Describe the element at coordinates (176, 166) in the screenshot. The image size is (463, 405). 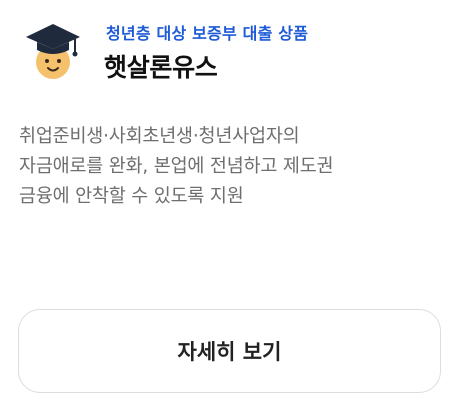
I see `description-line: 자금애로를 완화, 본업에 전념하고 제도권` at that location.